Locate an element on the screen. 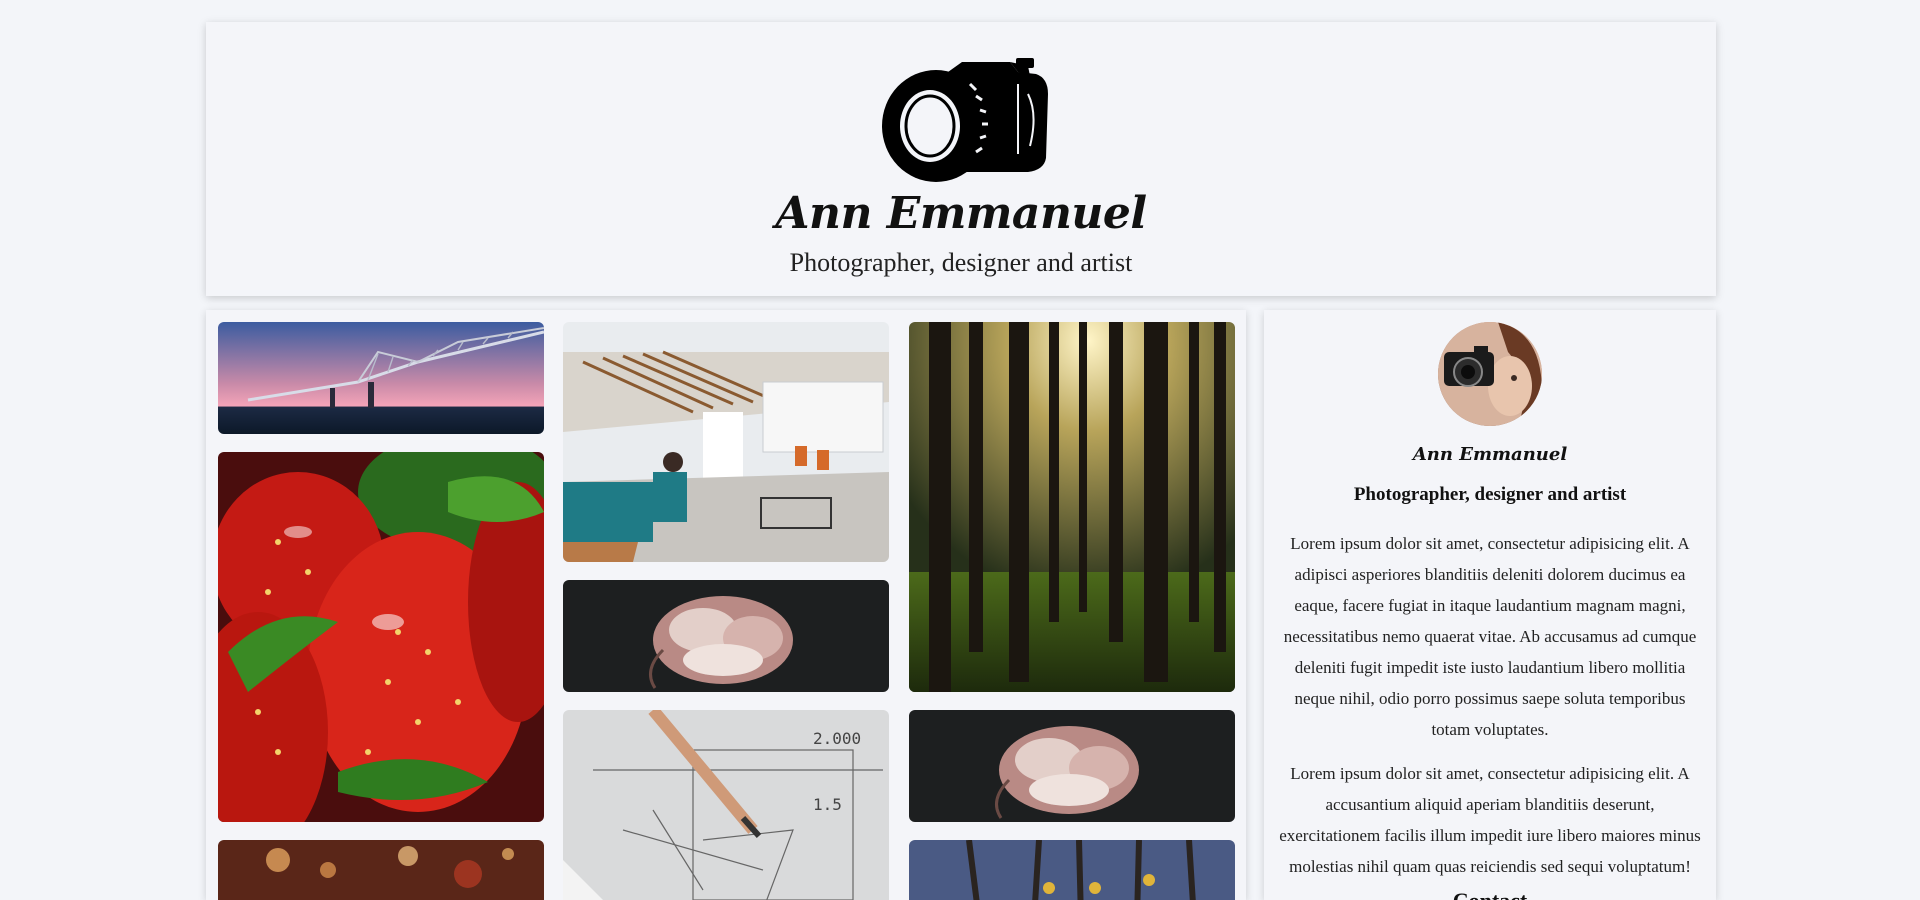  photo-office is located at coordinates (726, 442).